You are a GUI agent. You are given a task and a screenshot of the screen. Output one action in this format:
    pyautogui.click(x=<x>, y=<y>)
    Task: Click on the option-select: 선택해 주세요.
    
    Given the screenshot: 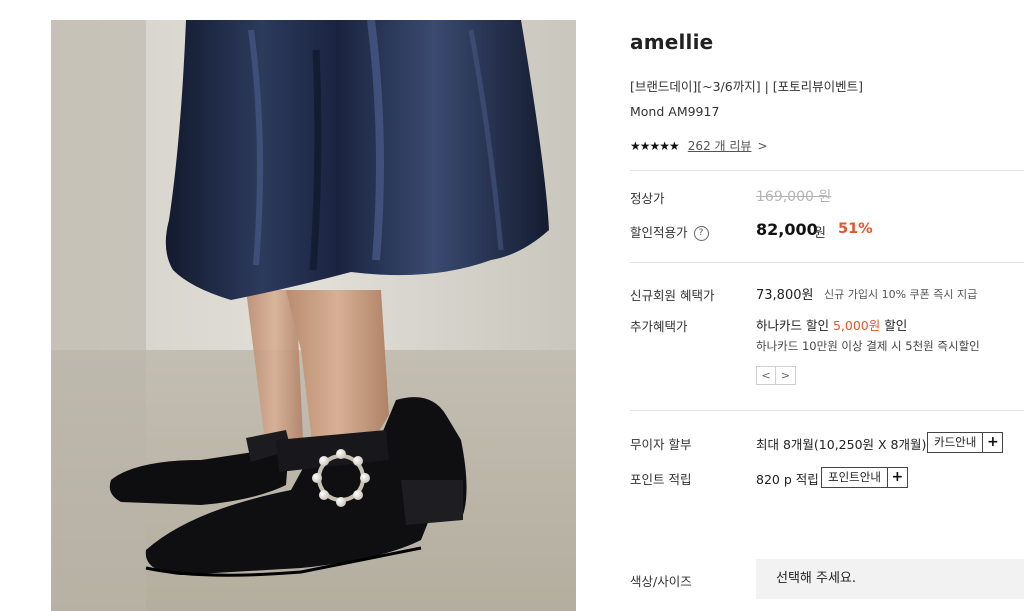 What is the action you would take?
    pyautogui.click(x=890, y=579)
    